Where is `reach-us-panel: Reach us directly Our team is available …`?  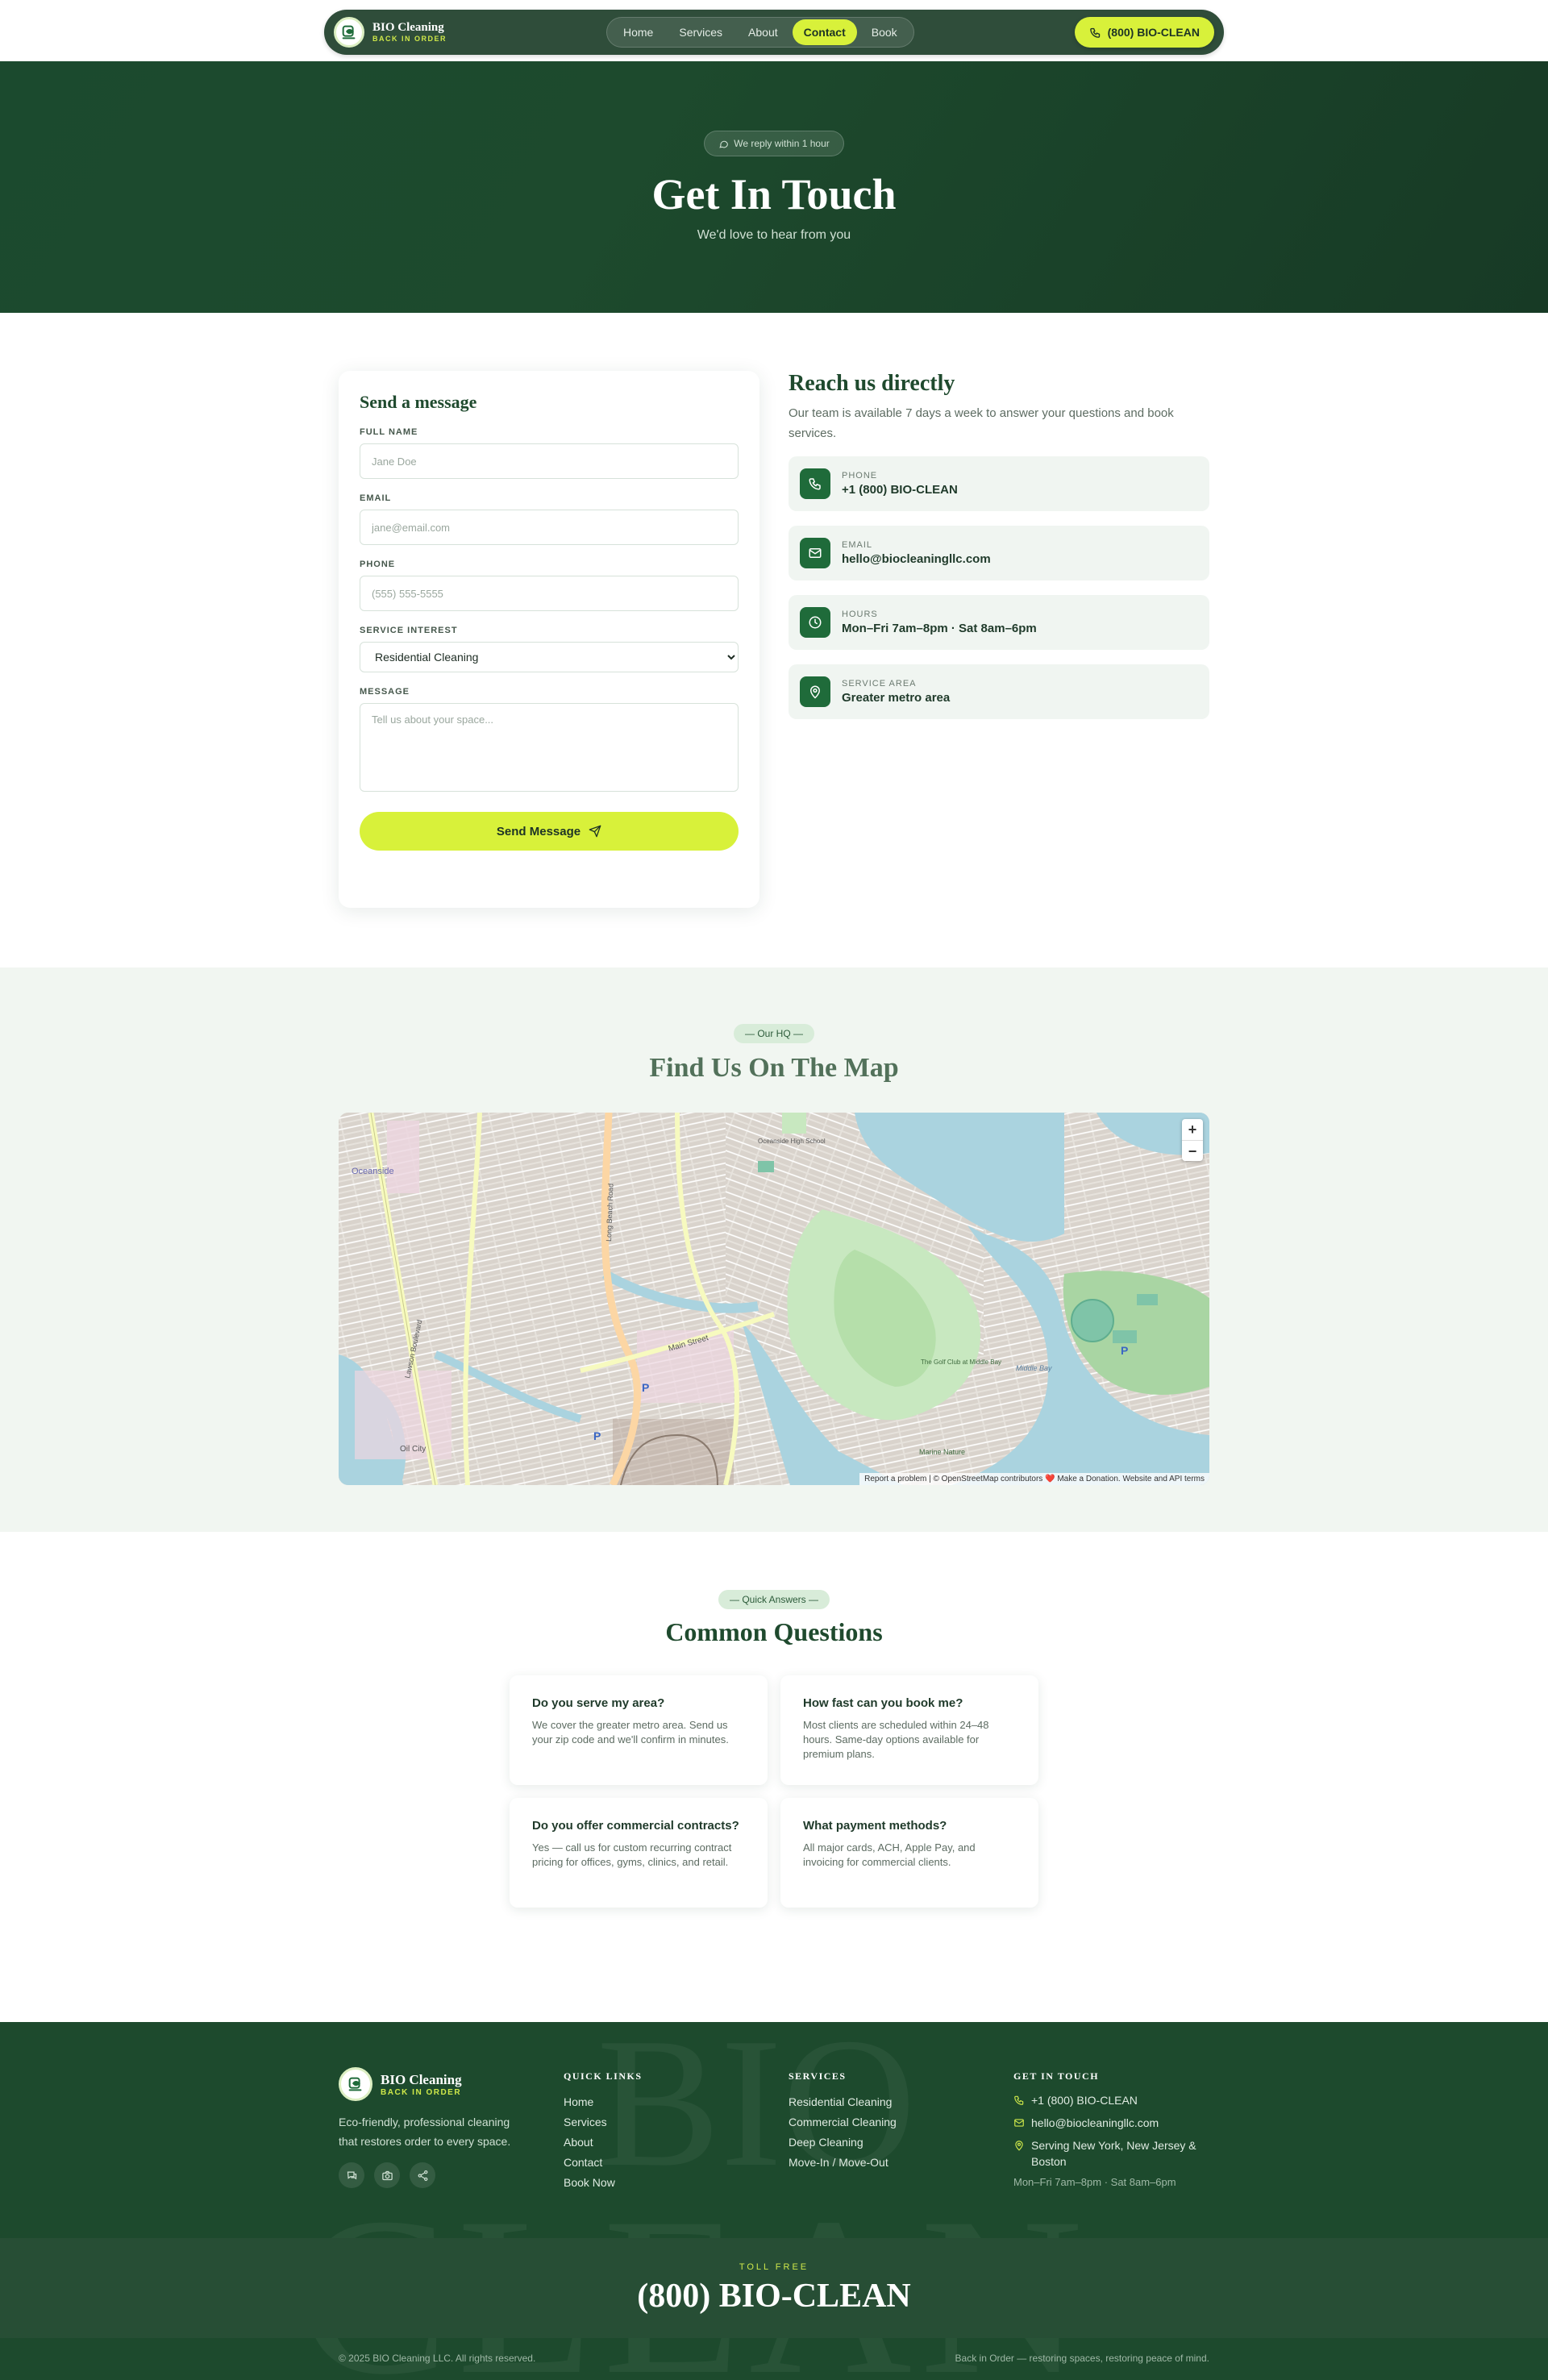
reach-us-panel: Reach us directly Our team is available … is located at coordinates (999, 552).